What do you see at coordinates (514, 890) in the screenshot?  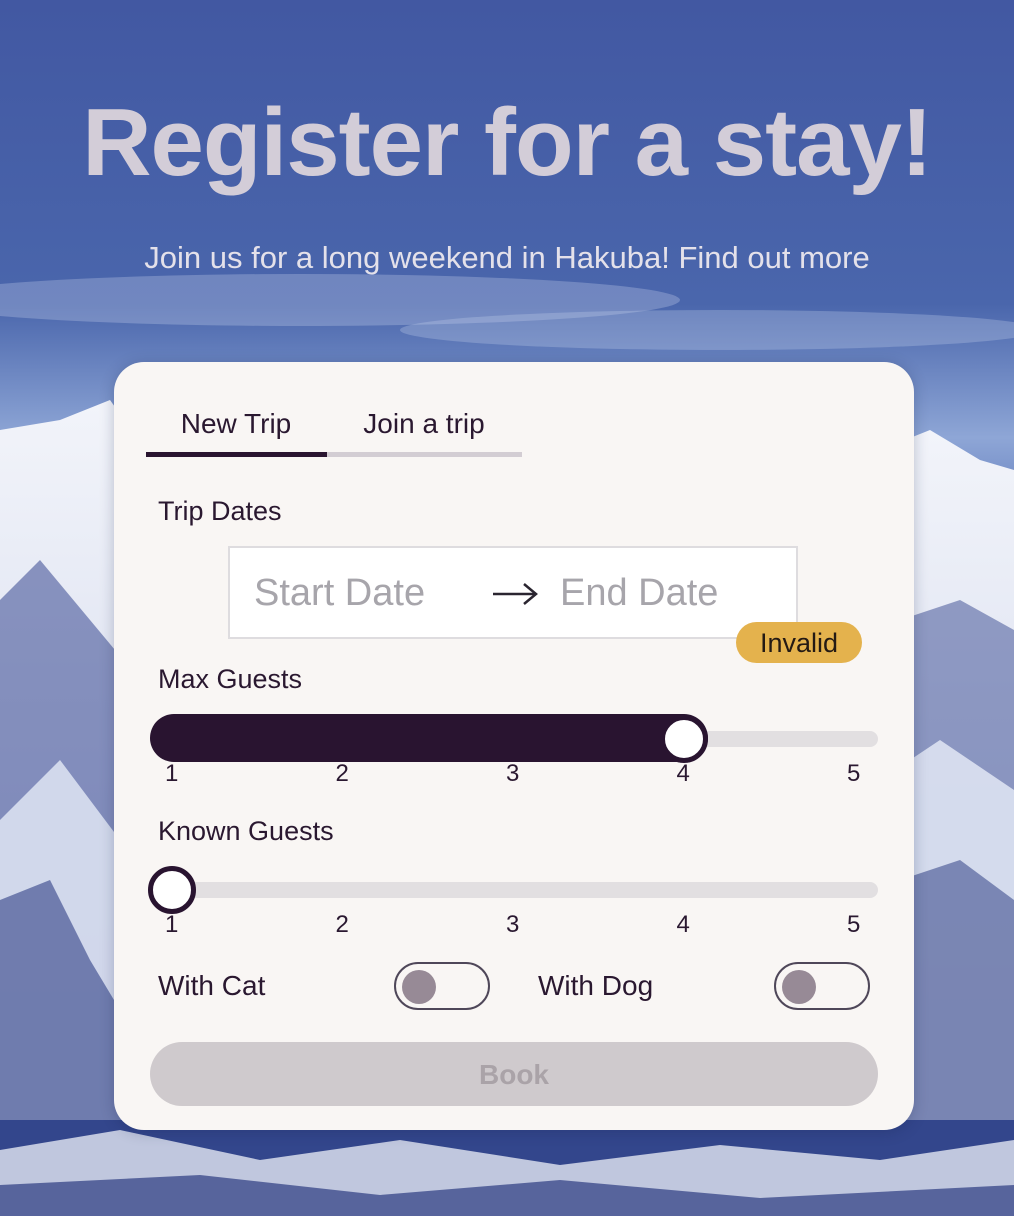 I see `slider-track` at bounding box center [514, 890].